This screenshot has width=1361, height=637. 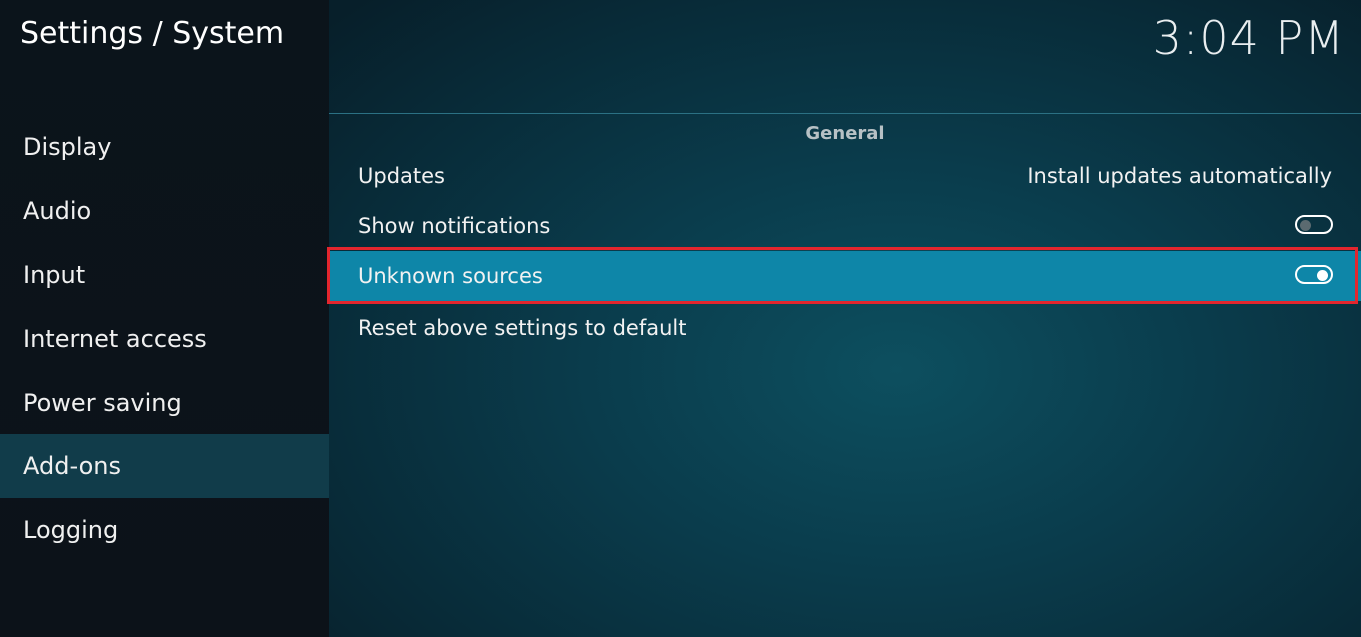 What do you see at coordinates (845, 226) in the screenshot?
I see `setting-row-show-notifications: Show notifications` at bounding box center [845, 226].